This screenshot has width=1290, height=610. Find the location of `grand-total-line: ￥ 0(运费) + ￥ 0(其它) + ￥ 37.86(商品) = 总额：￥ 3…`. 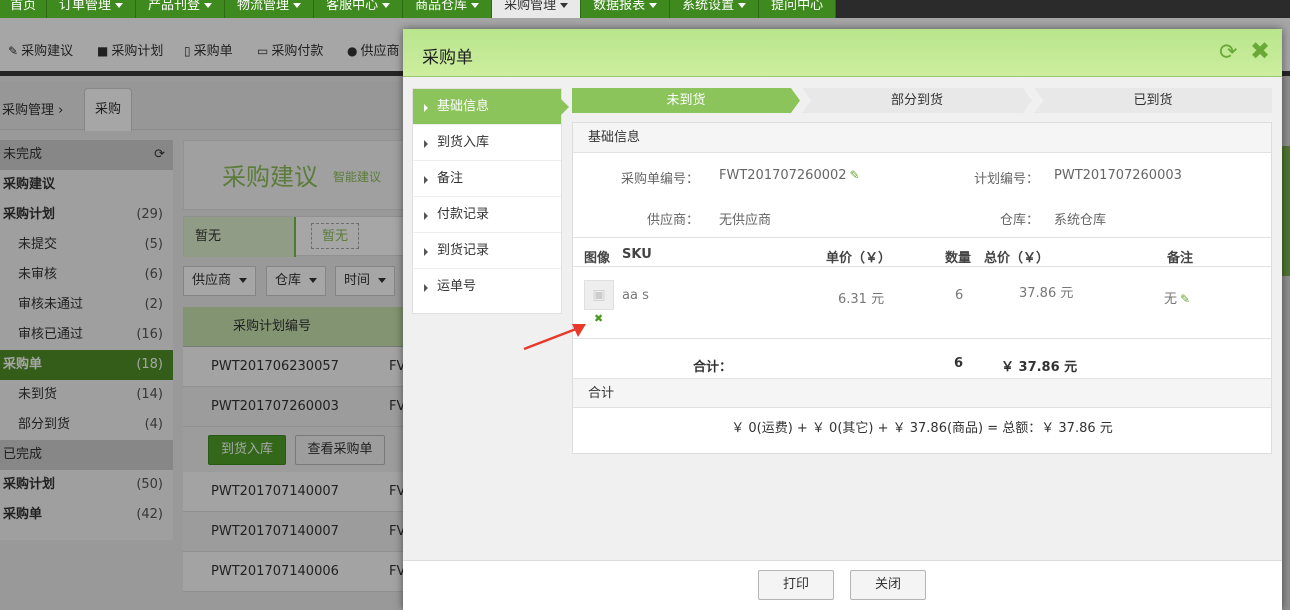

grand-total-line: ￥ 0(运费) + ￥ 0(其它) + ￥ 37.86(商品) = 总额：￥ 3… is located at coordinates (922, 428).